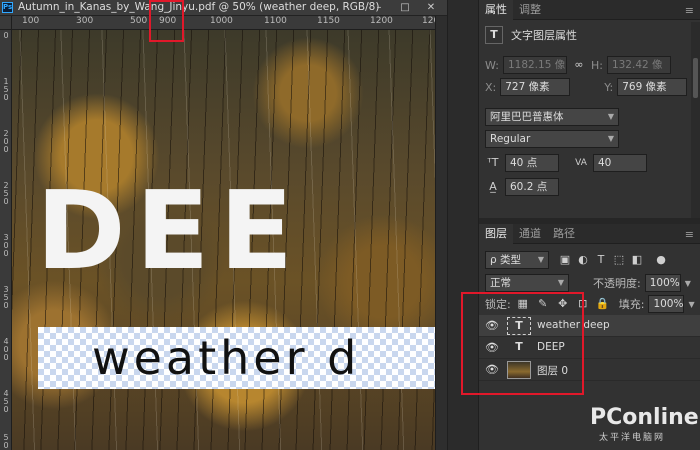  What do you see at coordinates (492, 65) in the screenshot?
I see `w-label: W:` at bounding box center [492, 65].